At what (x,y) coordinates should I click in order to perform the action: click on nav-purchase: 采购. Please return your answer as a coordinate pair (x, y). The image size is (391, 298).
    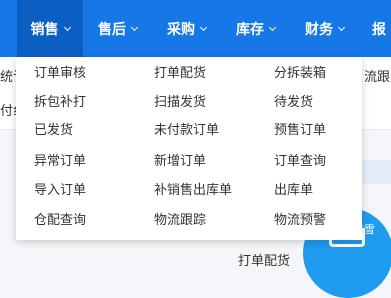
    Looking at the image, I should click on (187, 28).